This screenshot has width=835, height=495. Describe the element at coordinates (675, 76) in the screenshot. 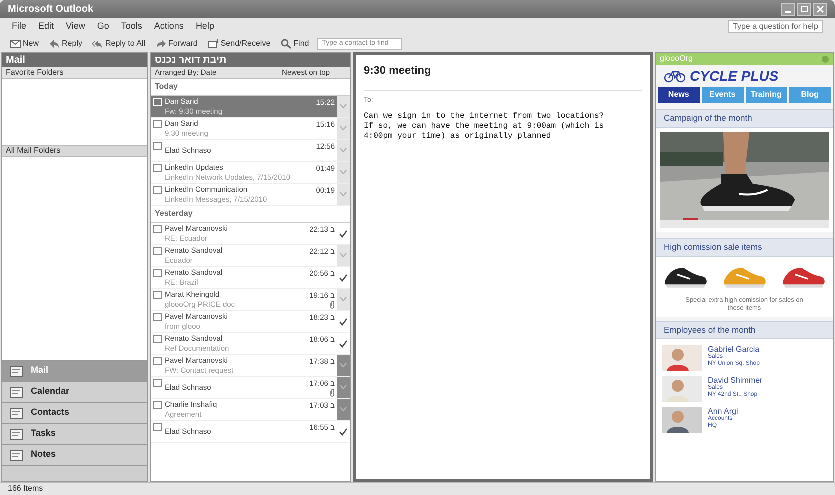

I see `bicycle-icon` at that location.